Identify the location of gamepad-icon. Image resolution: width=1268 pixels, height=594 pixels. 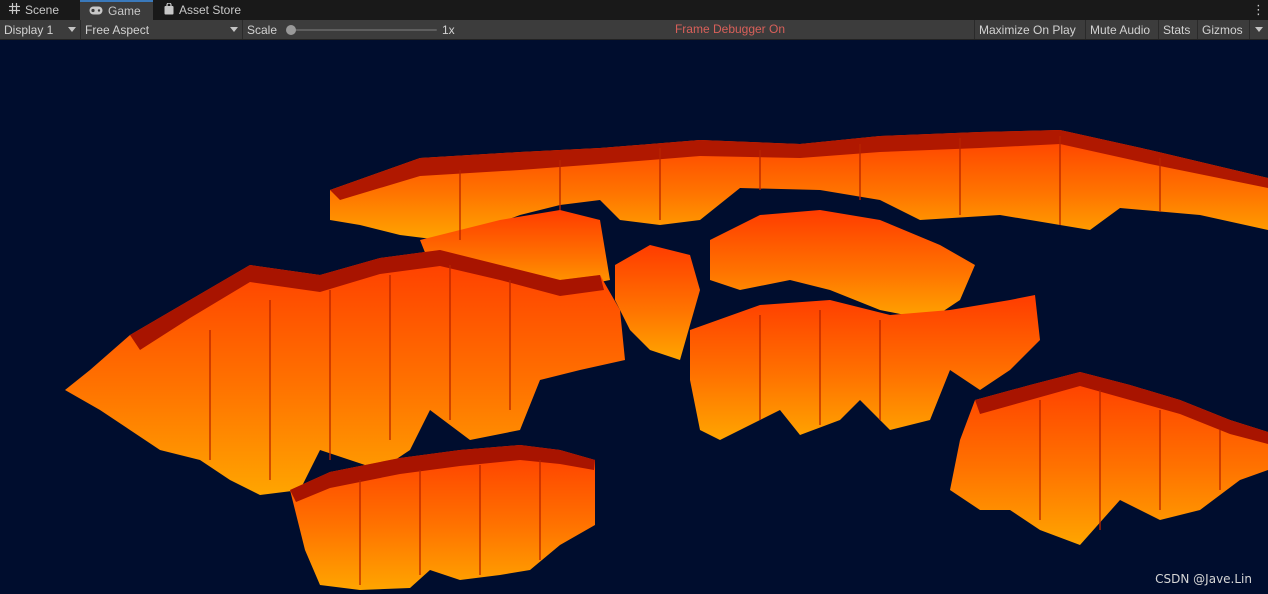
(96, 11).